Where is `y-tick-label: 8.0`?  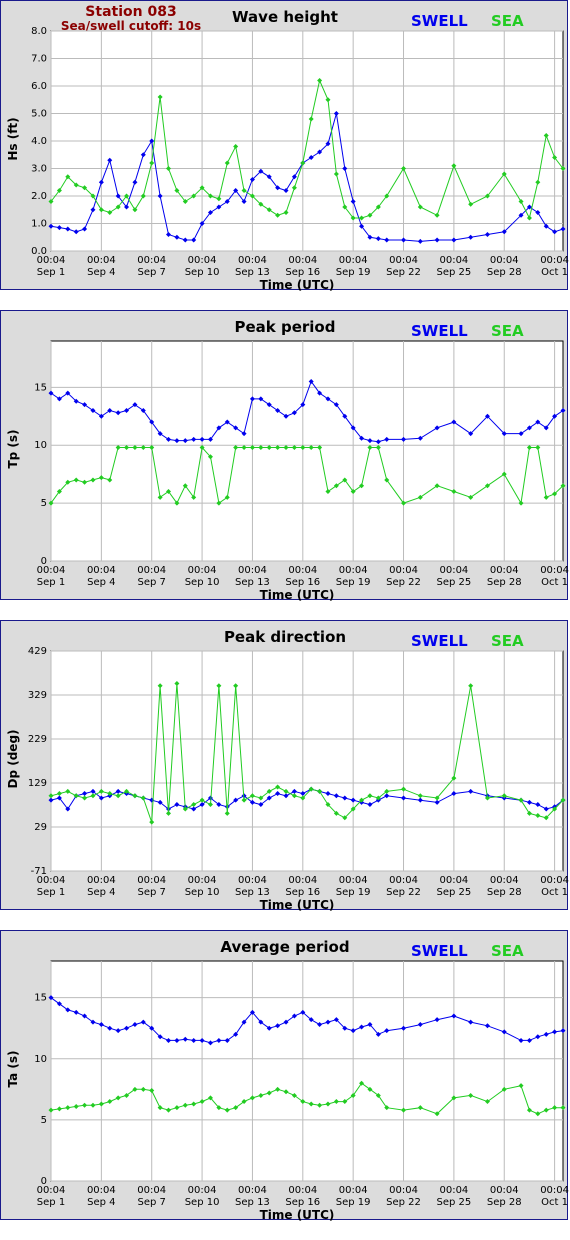
y-tick-label: 8.0 is located at coordinates (39, 31).